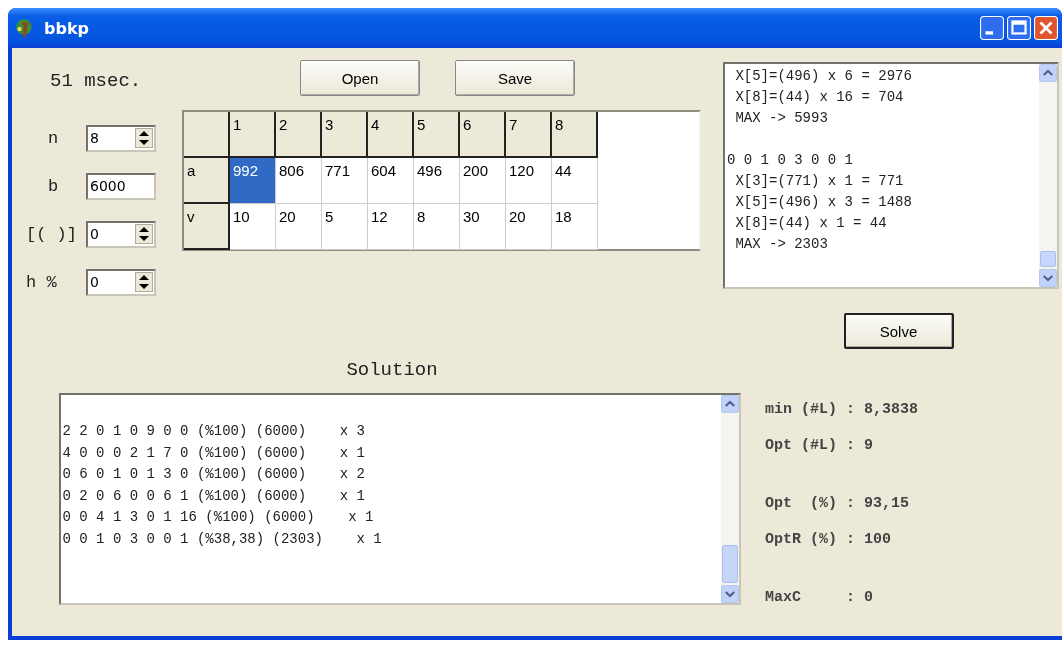  What do you see at coordinates (837, 504) in the screenshot?
I see `stat-line: Opt (%) : 93,15` at bounding box center [837, 504].